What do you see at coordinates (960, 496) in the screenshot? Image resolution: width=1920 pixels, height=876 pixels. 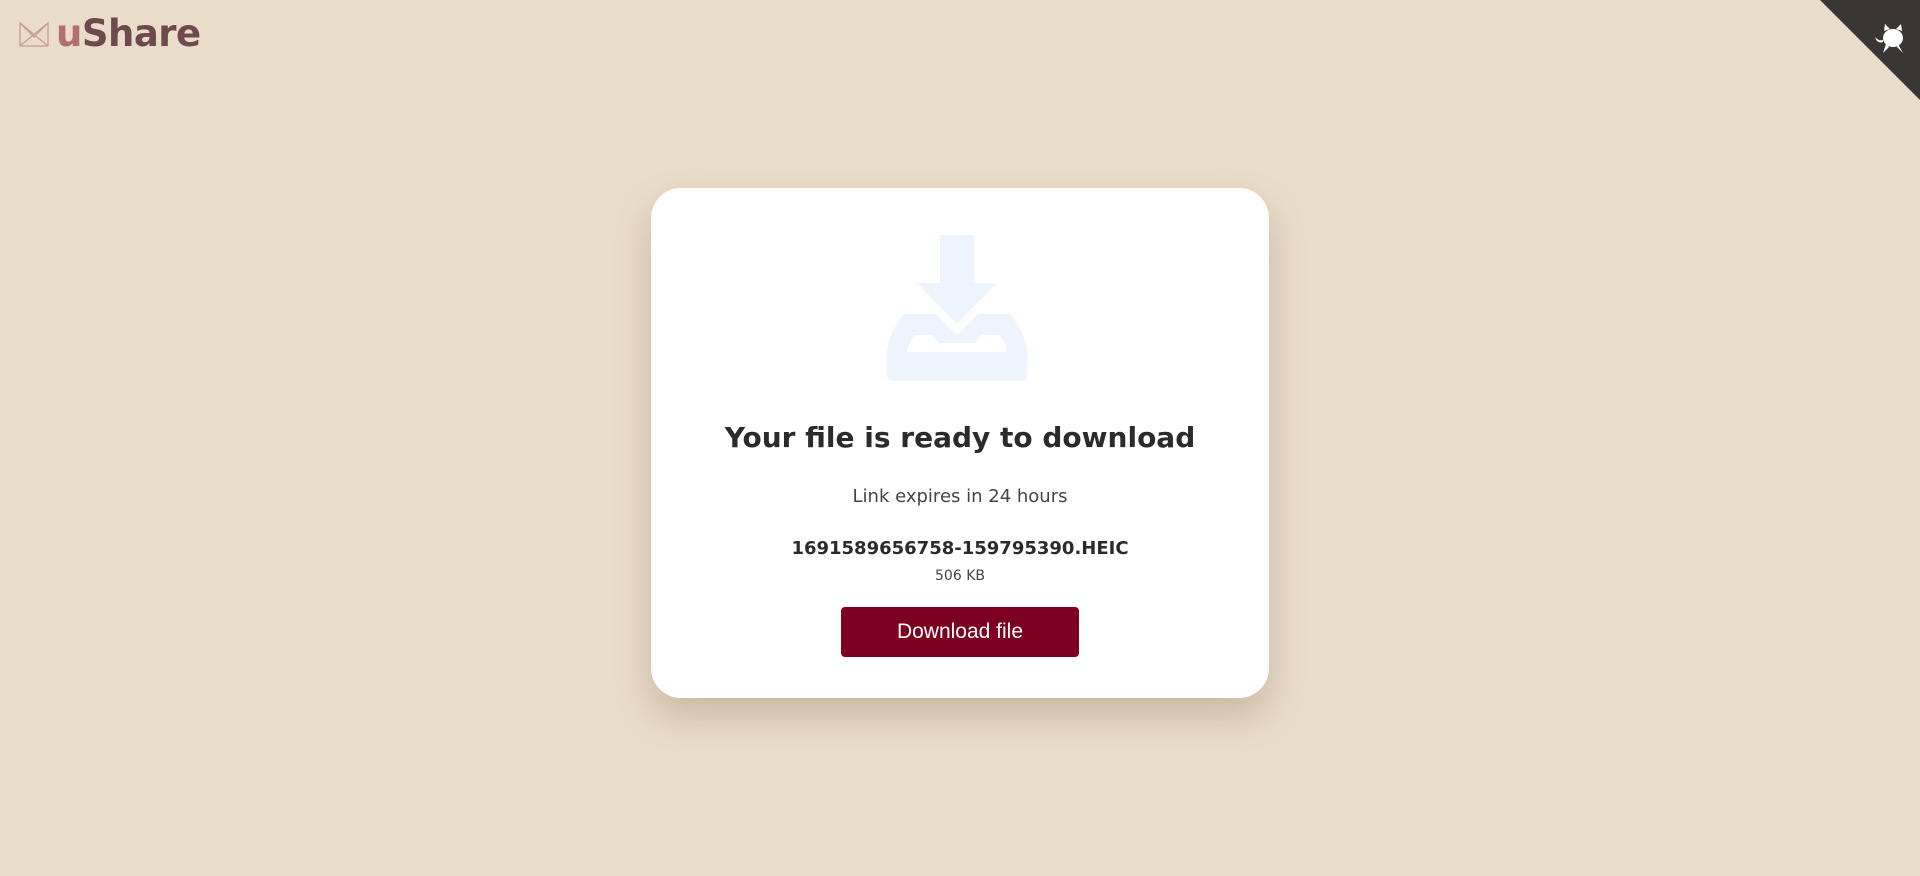 I see `link-expiry-text: Link expires in 24 hours` at bounding box center [960, 496].